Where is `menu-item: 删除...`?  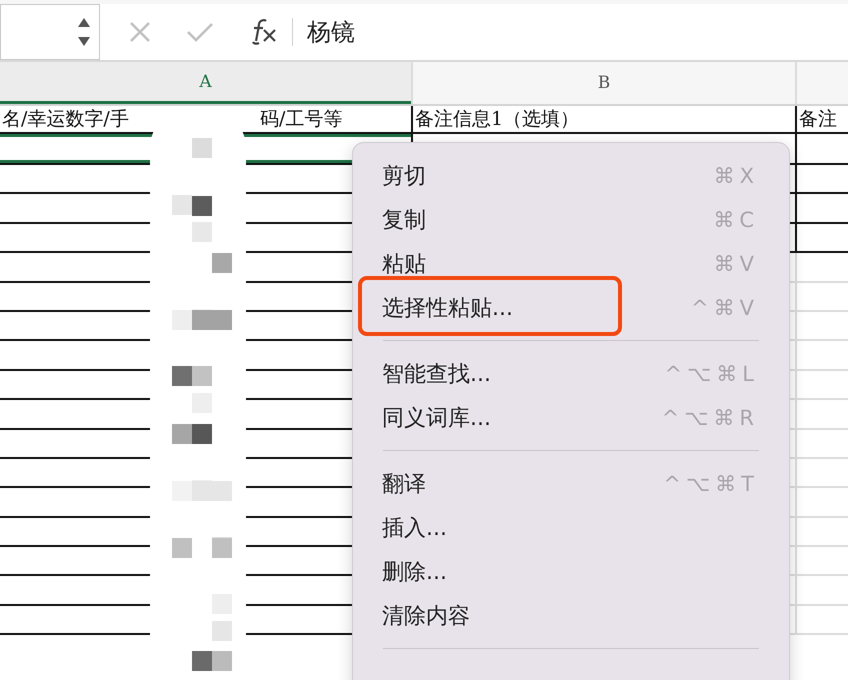 menu-item: 删除... is located at coordinates (571, 572).